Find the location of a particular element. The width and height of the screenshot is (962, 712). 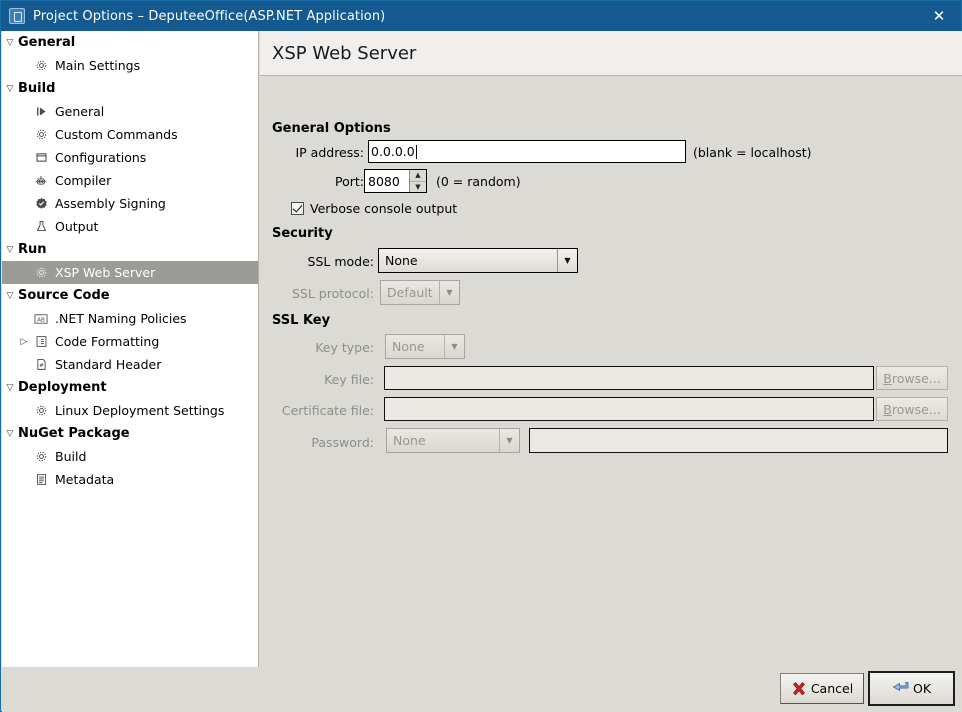

ip-address-hint: (blank = localhost) is located at coordinates (752, 152).